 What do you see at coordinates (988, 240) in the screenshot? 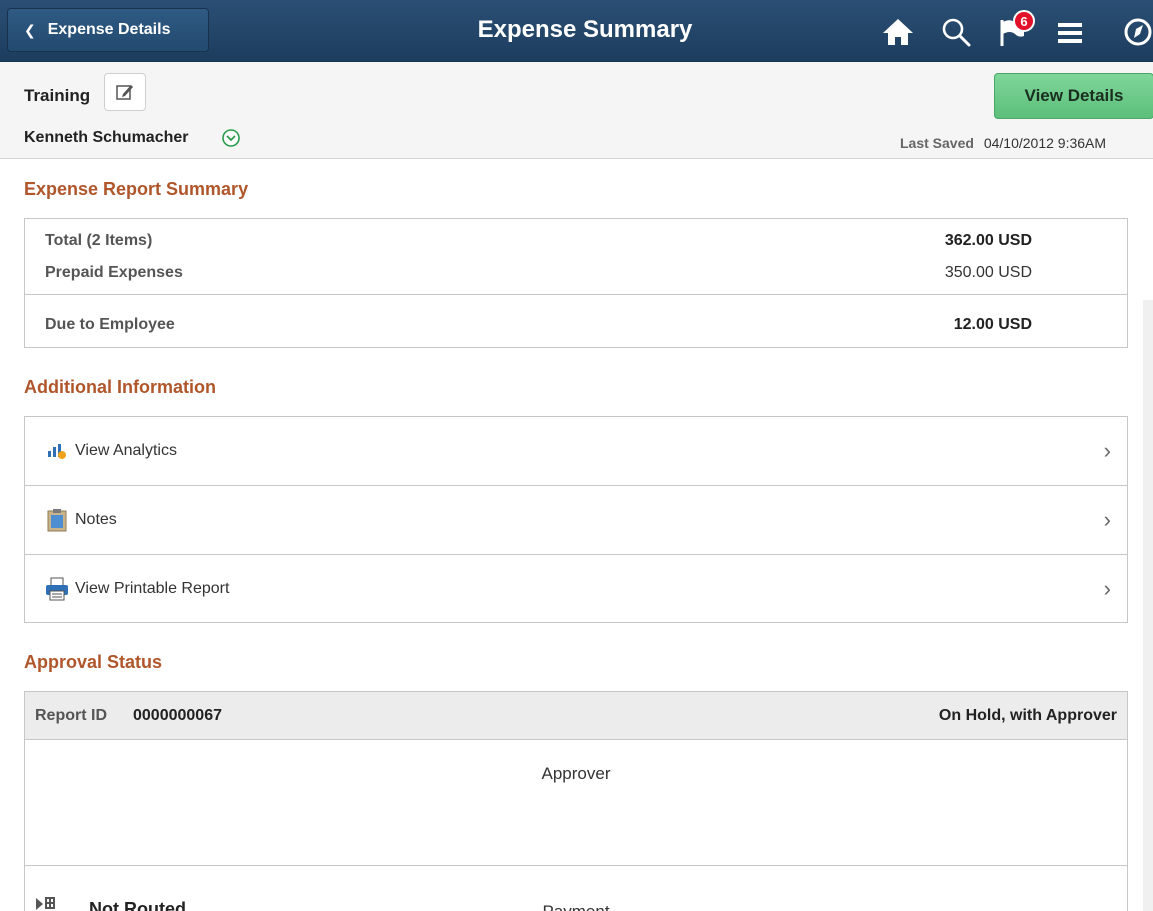
I see `summary-value-total: 362.00 USD` at bounding box center [988, 240].